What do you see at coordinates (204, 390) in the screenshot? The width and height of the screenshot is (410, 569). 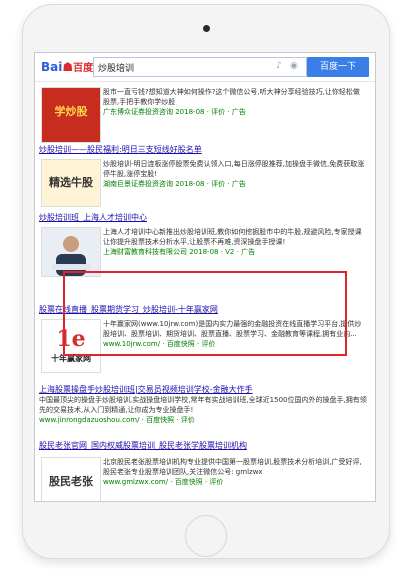 I see `result-title: 上海股票操盘手炒股培训班|交易员视频培训学校-金融大作手` at bounding box center [204, 390].